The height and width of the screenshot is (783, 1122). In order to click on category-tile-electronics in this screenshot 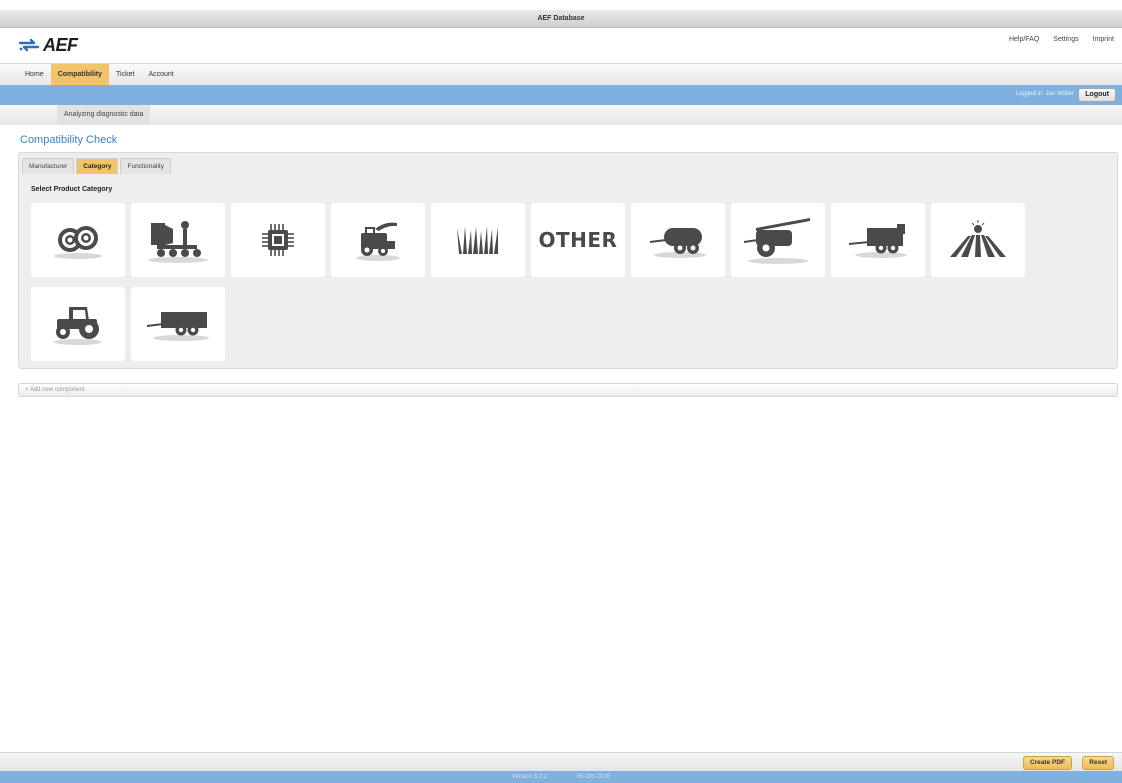, I will do `click(278, 240)`.